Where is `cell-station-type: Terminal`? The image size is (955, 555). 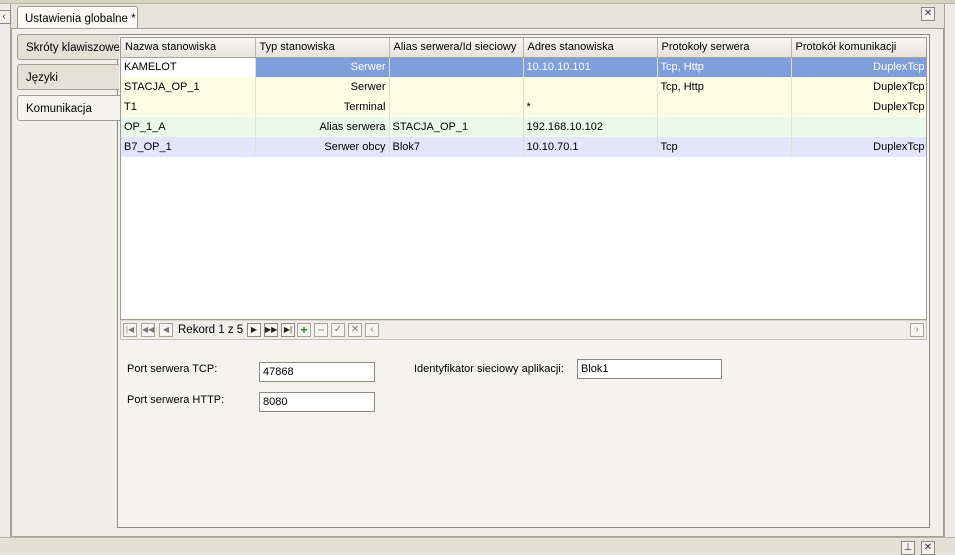
cell-station-type: Terminal is located at coordinates (322, 107).